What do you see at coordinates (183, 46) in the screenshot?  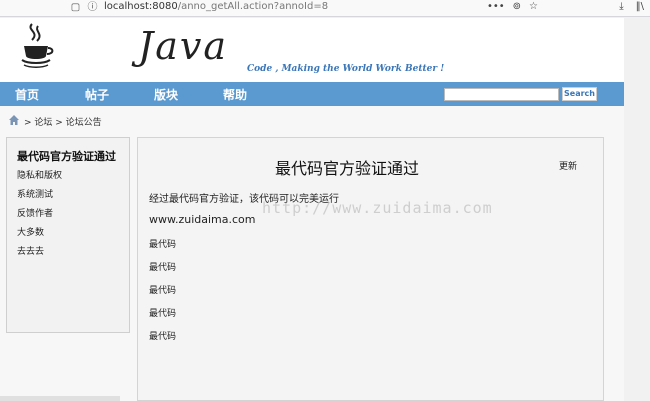 I see `java-logo-text: Java` at bounding box center [183, 46].